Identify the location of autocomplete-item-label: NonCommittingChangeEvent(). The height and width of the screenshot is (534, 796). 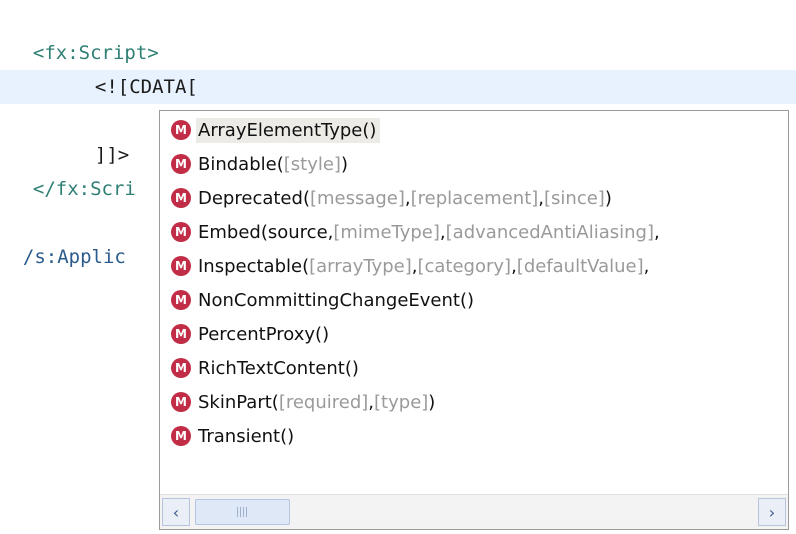
(337, 300).